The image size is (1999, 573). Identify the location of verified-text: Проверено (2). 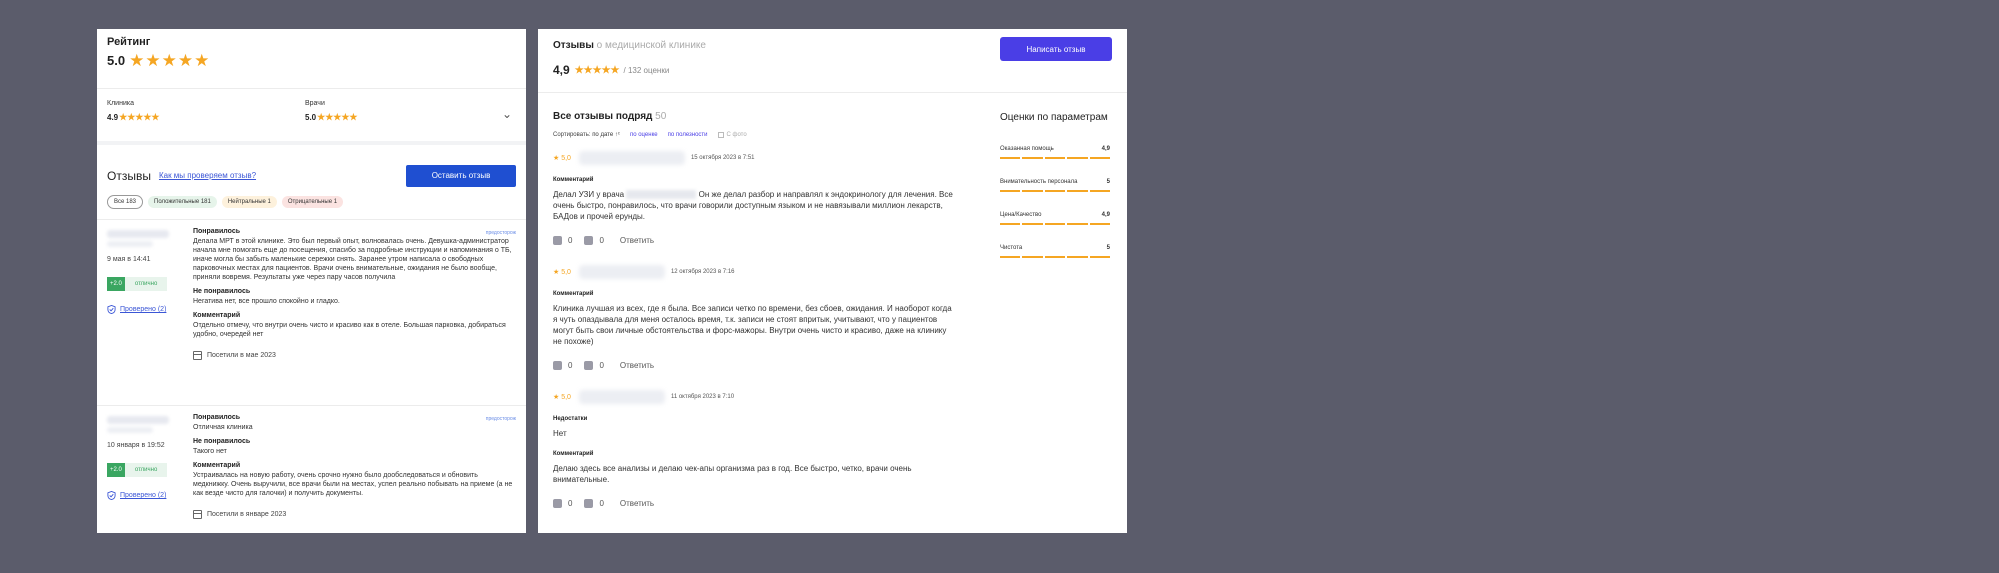
(143, 495).